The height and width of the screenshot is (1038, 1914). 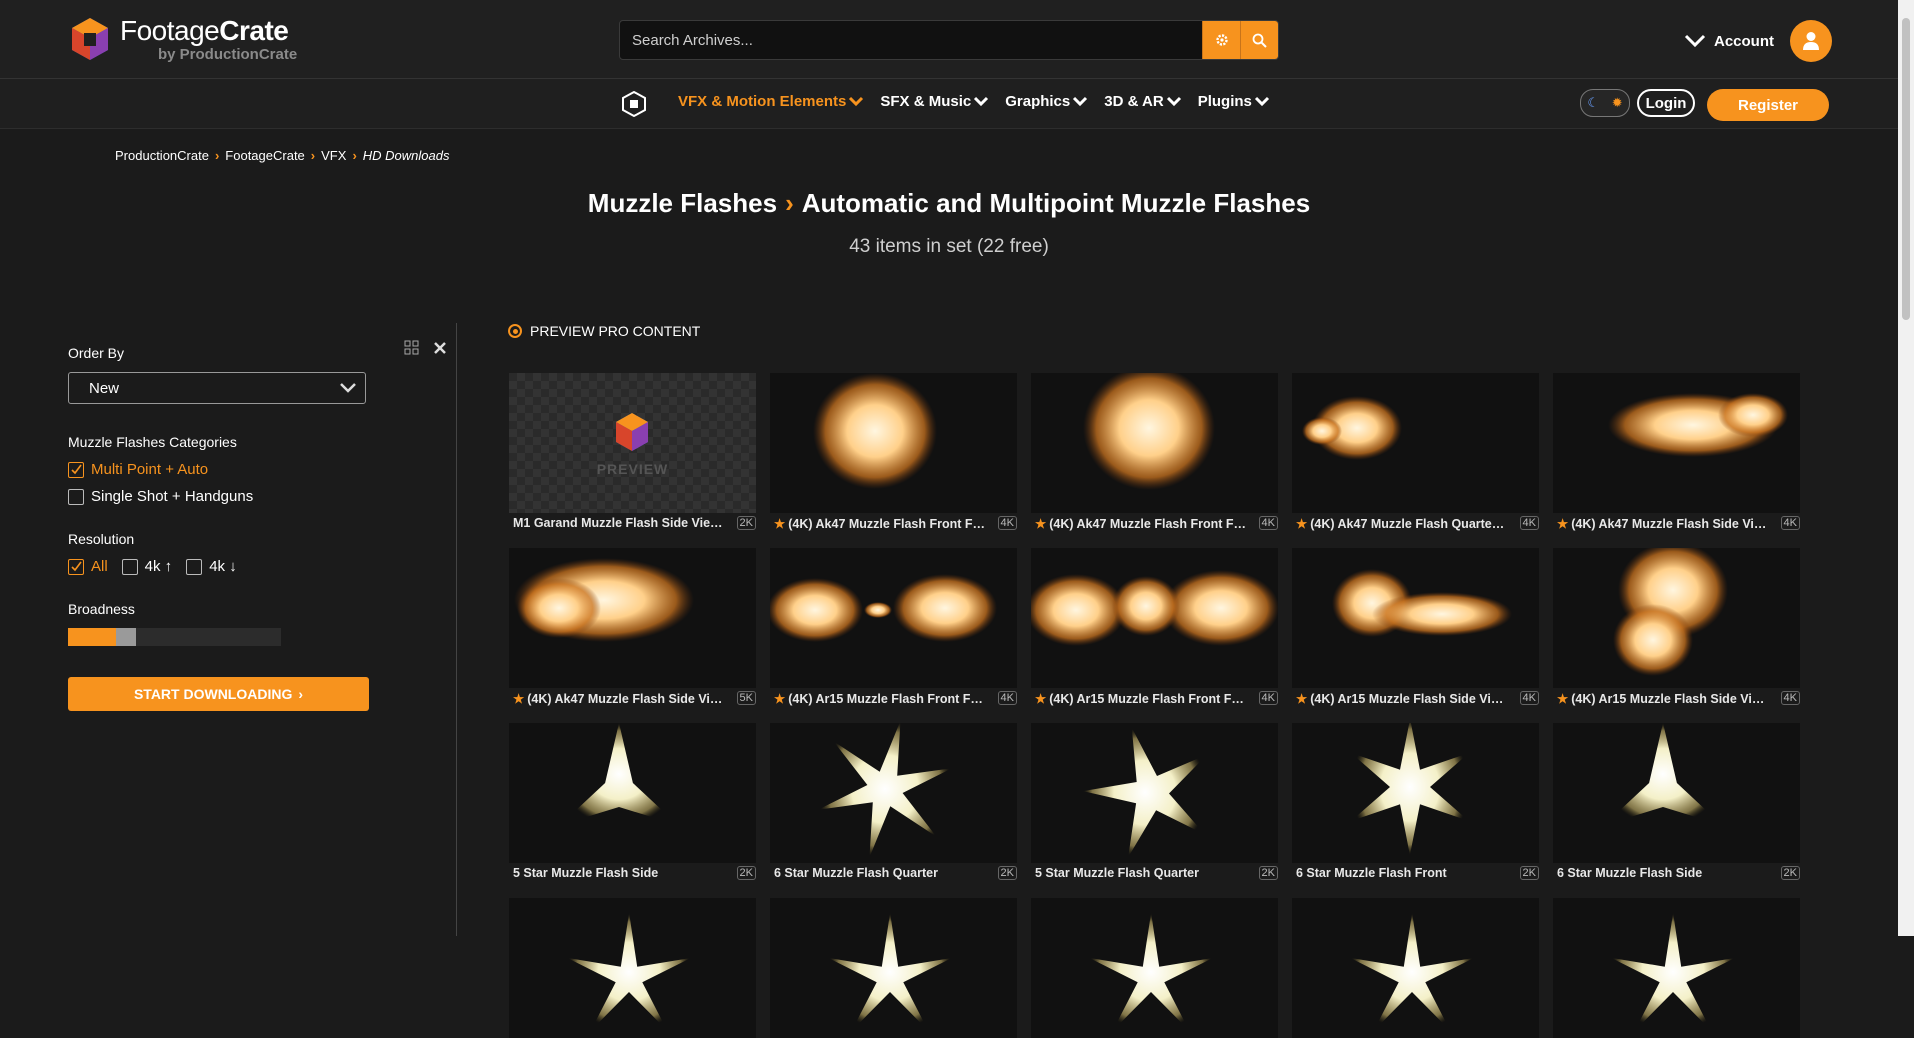 I want to click on broadness-slider, so click(x=174, y=637).